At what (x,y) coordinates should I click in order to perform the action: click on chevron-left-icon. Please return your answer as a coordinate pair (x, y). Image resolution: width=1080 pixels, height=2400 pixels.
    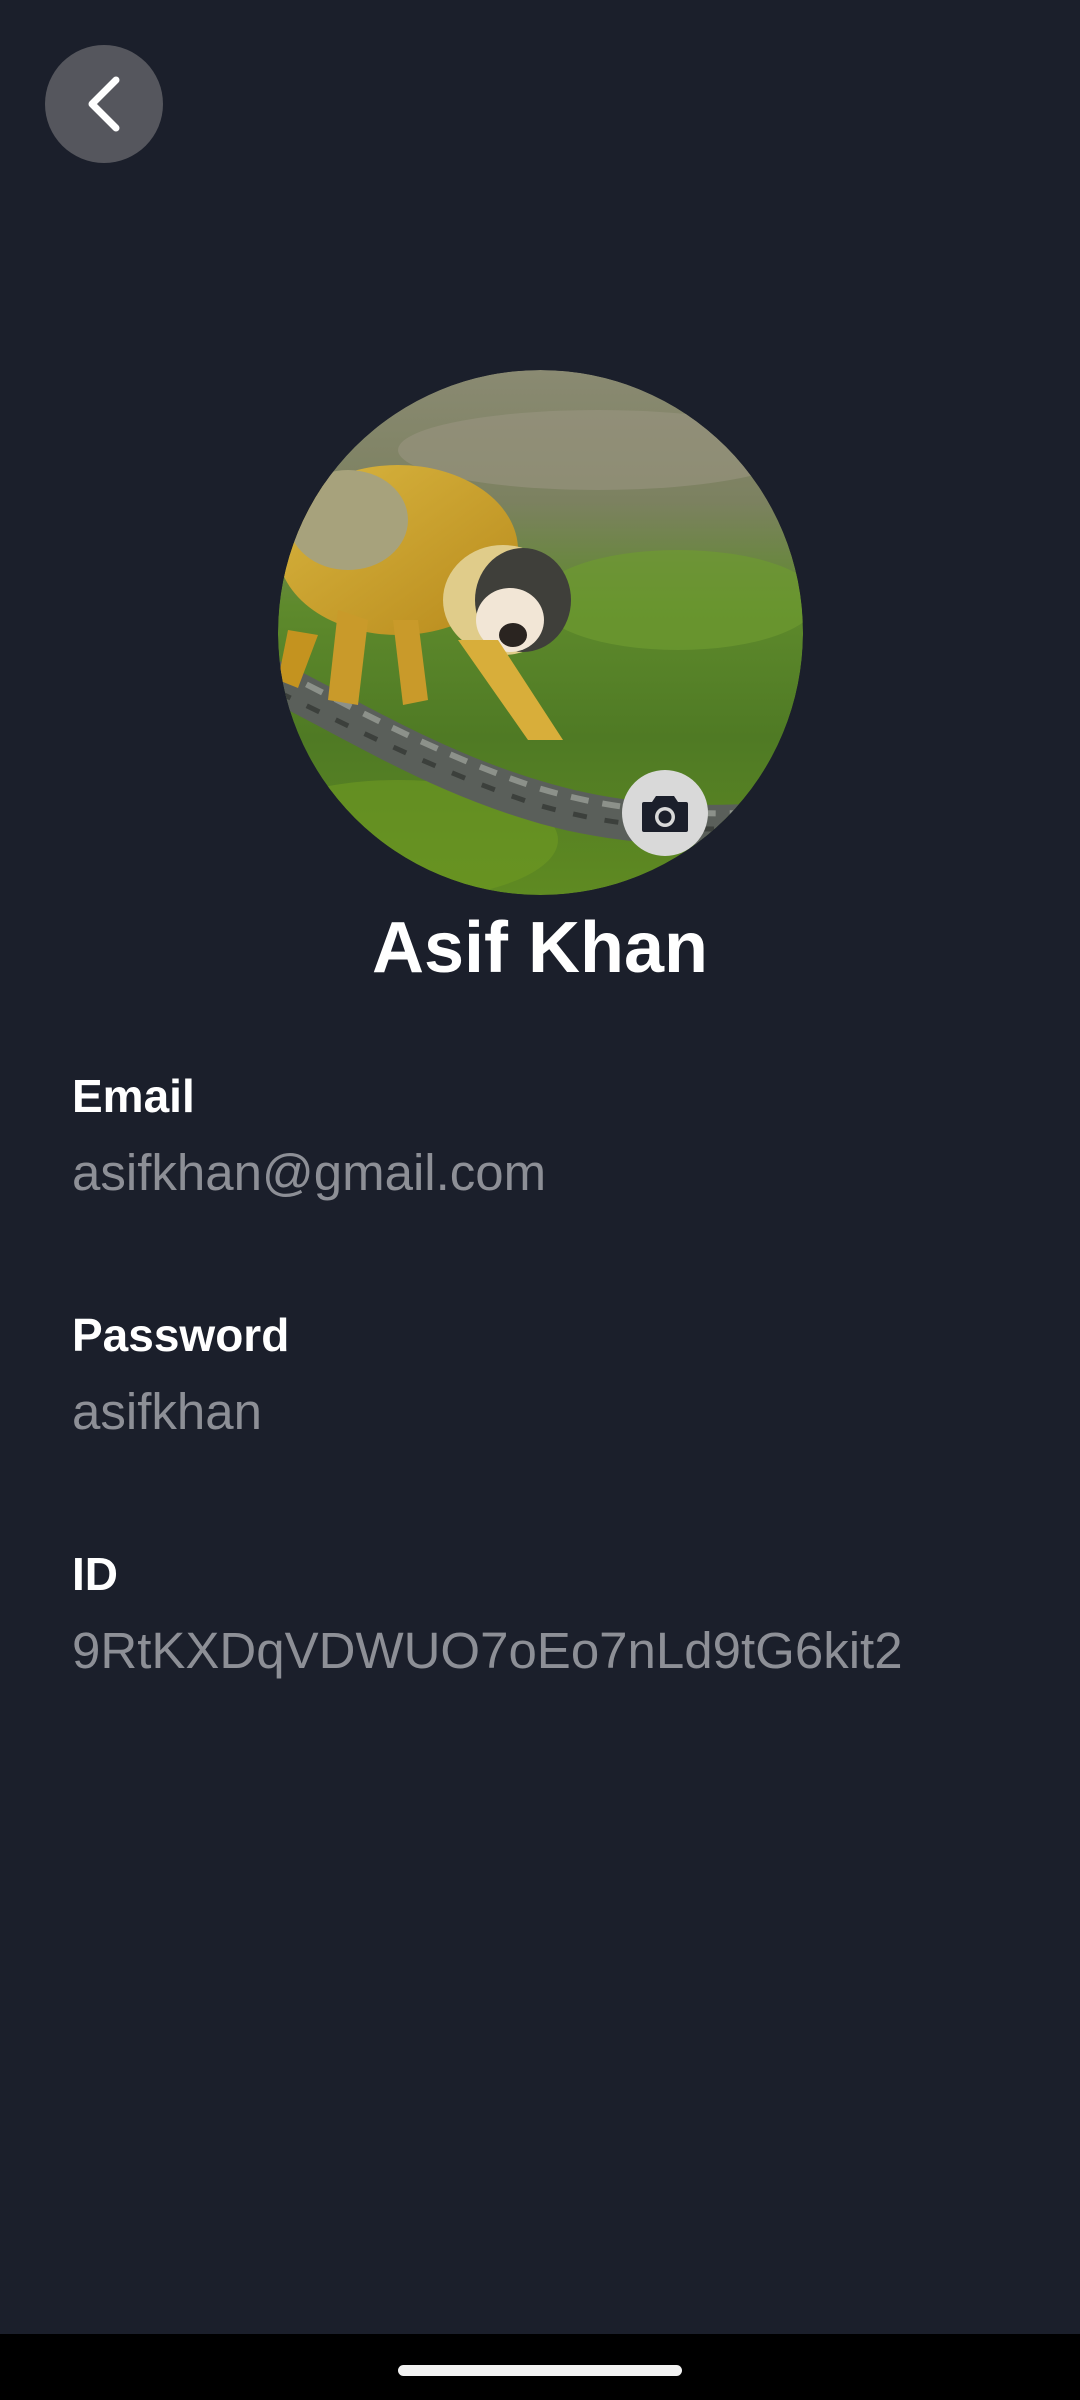
    Looking at the image, I should click on (104, 104).